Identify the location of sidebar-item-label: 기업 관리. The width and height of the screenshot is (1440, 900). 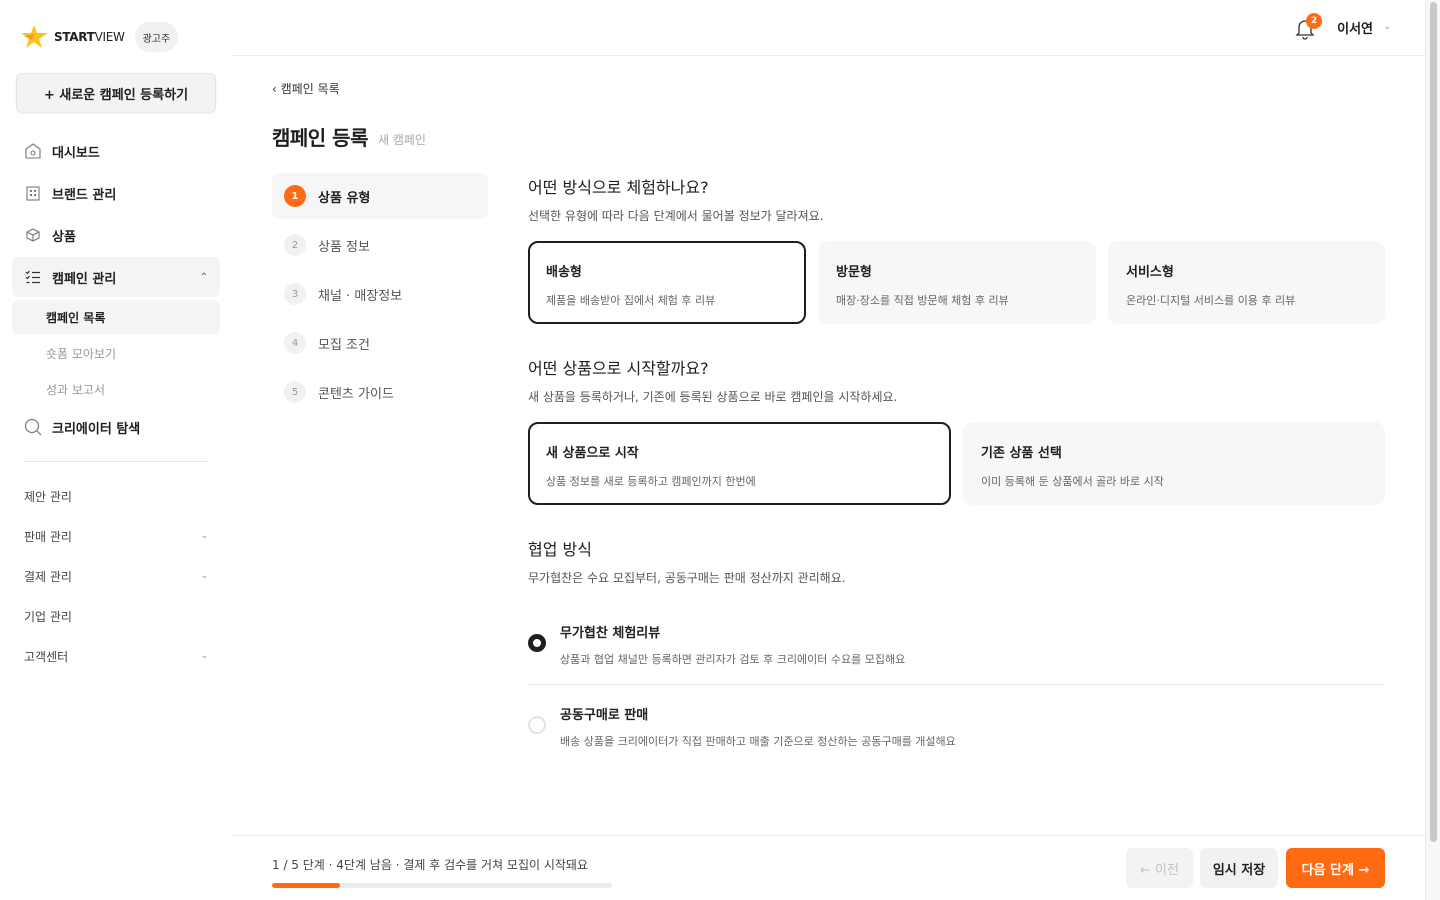
(48, 616).